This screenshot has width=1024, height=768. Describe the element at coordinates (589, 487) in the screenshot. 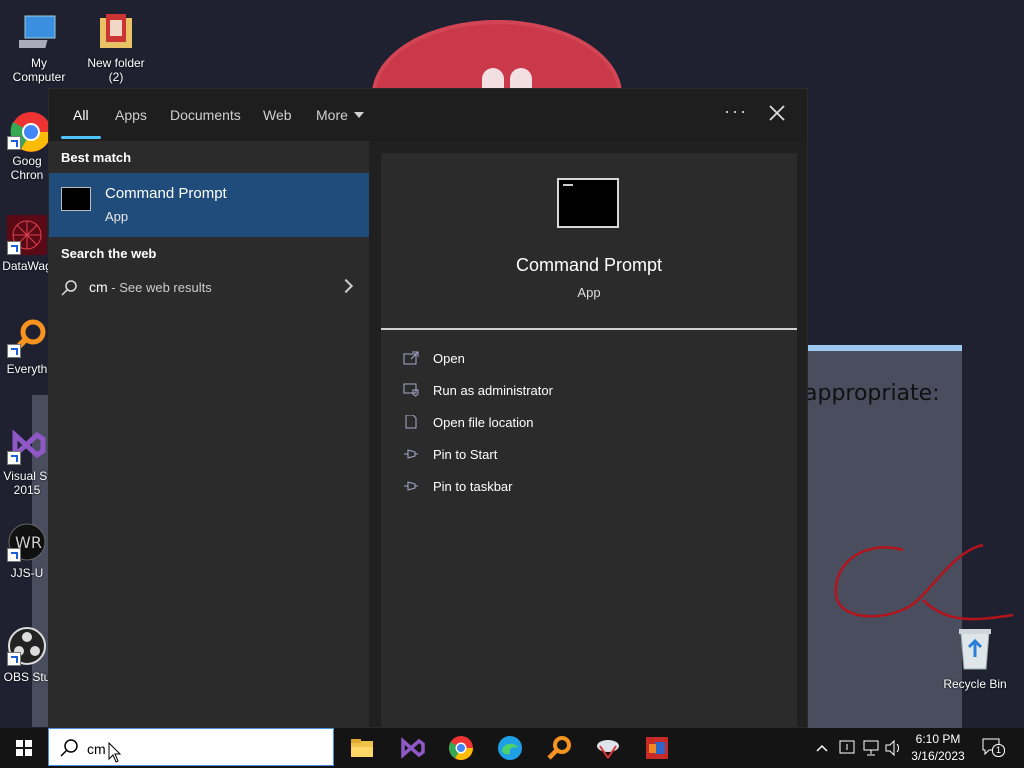

I see `action-pin-to-taskbar: Pin to taskbar` at that location.